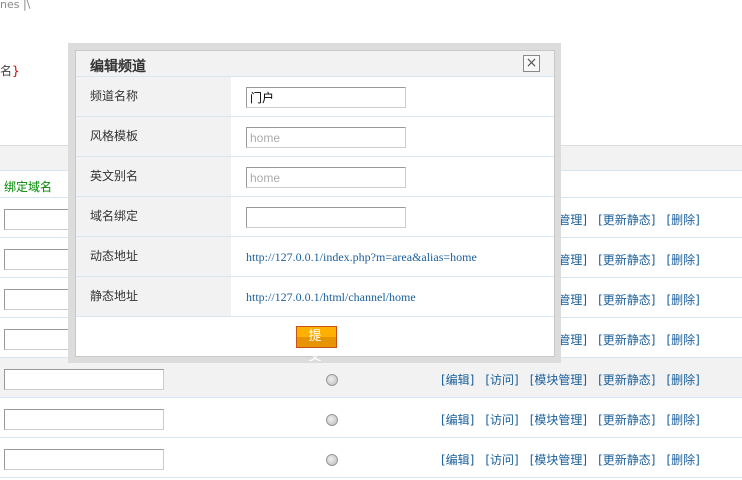 The height and width of the screenshot is (480, 742). I want to click on field-label: 域名绑定, so click(153, 216).